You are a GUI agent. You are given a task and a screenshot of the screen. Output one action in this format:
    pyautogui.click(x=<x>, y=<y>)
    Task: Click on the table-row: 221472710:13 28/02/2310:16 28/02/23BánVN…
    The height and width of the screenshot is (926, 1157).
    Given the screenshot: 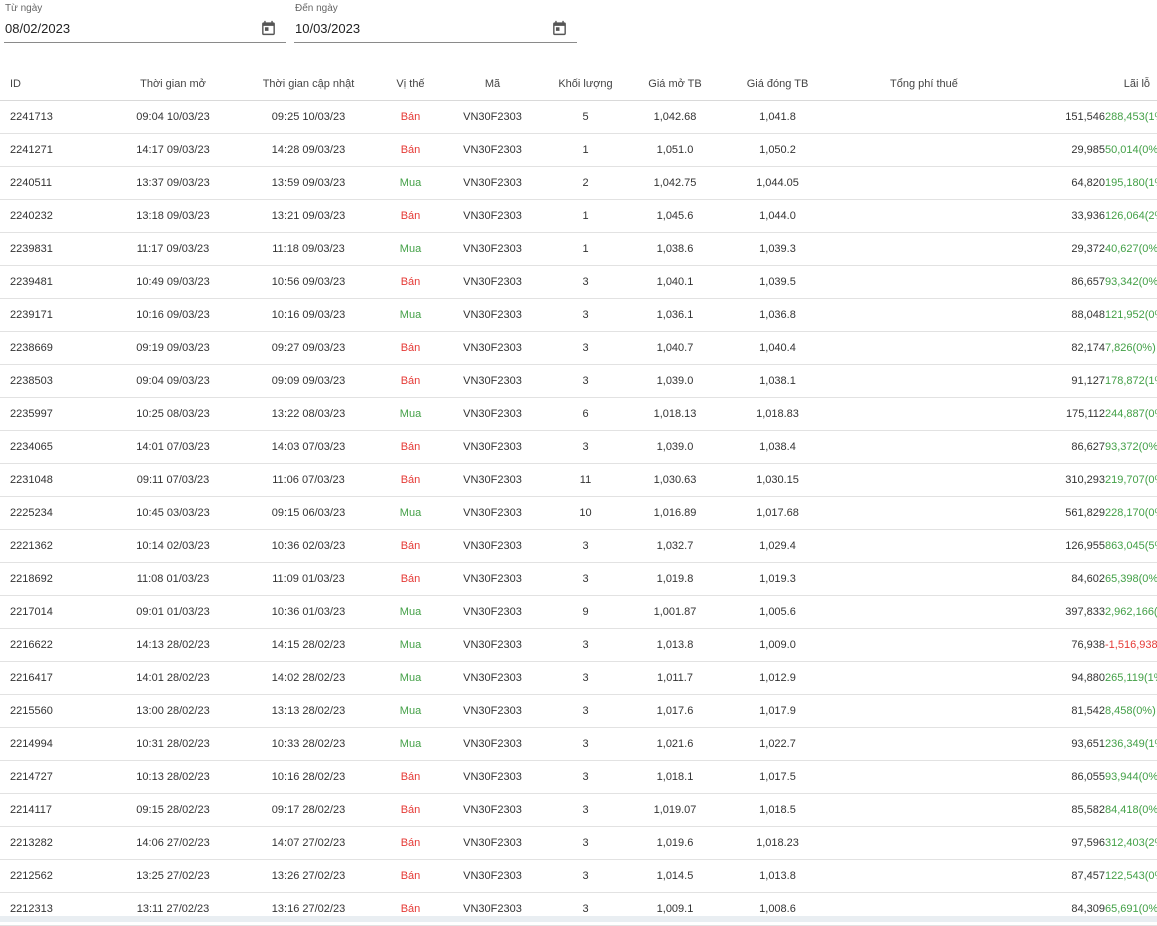 What is the action you would take?
    pyautogui.click(x=578, y=777)
    